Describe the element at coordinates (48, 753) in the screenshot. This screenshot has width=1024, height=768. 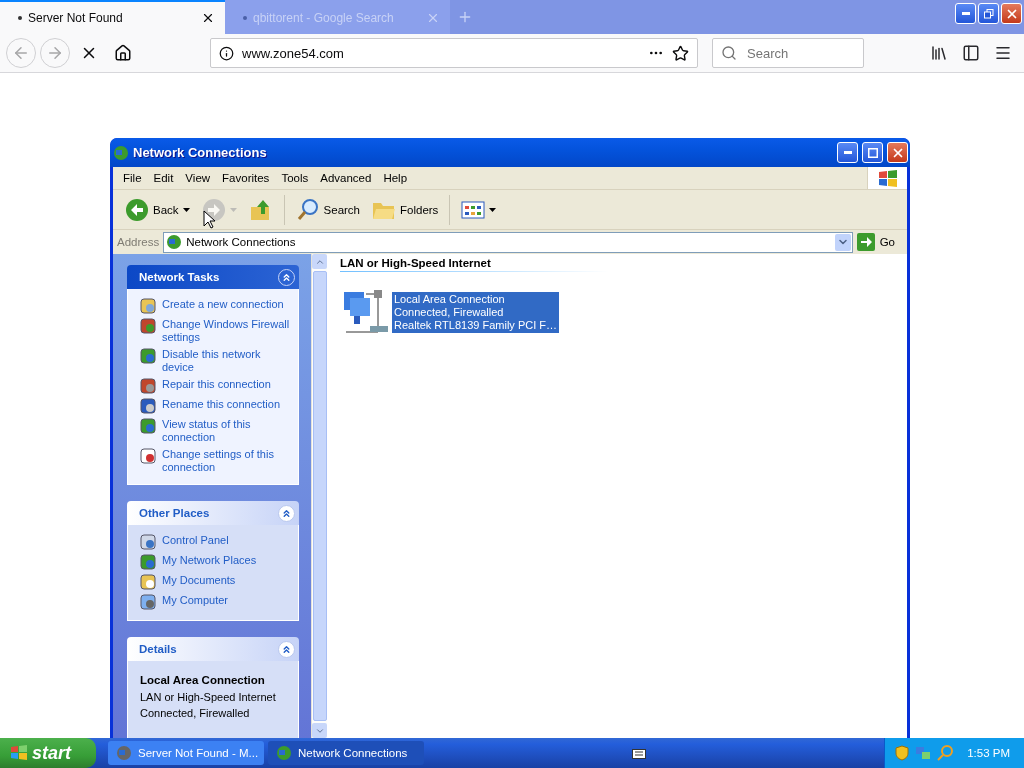
I see `start-button: start` at that location.